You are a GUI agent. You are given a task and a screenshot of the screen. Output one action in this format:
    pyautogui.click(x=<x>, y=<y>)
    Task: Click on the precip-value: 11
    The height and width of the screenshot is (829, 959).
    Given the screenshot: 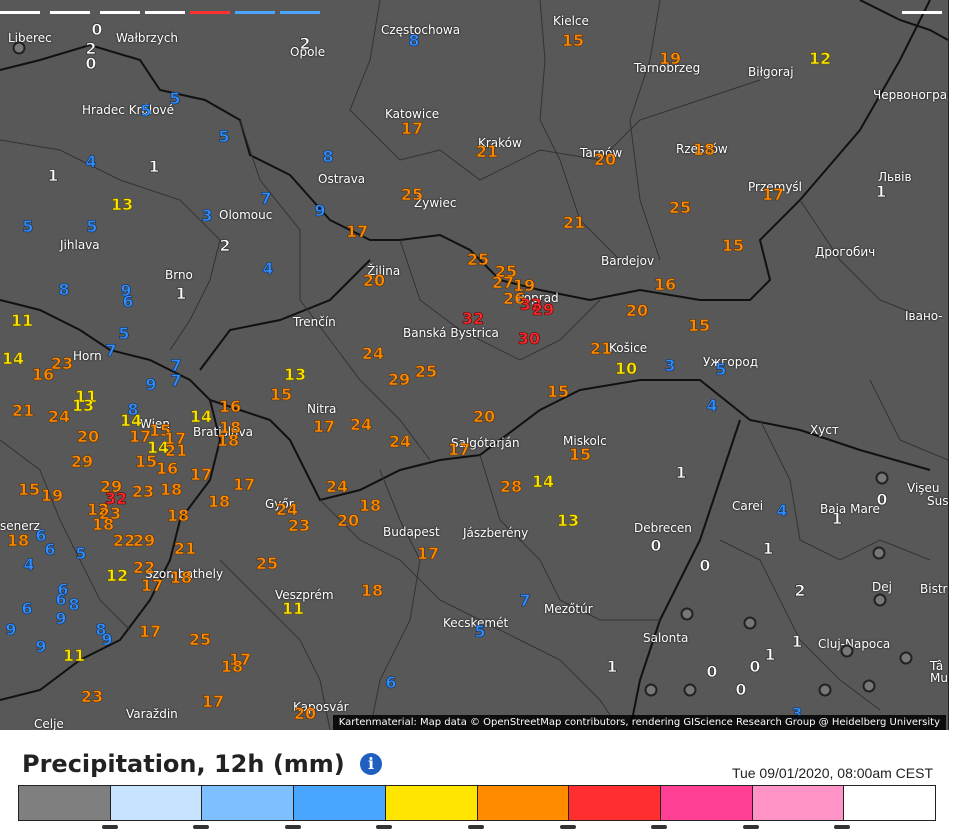 What is the action you would take?
    pyautogui.click(x=74, y=655)
    